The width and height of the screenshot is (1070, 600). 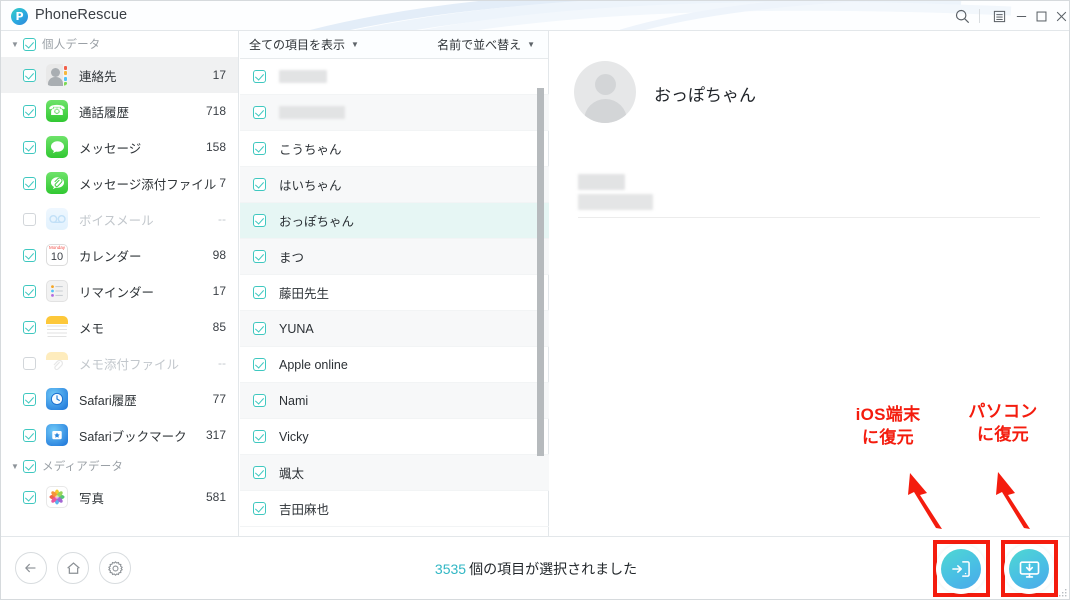 I want to click on phone-icon: ☎, so click(x=57, y=111).